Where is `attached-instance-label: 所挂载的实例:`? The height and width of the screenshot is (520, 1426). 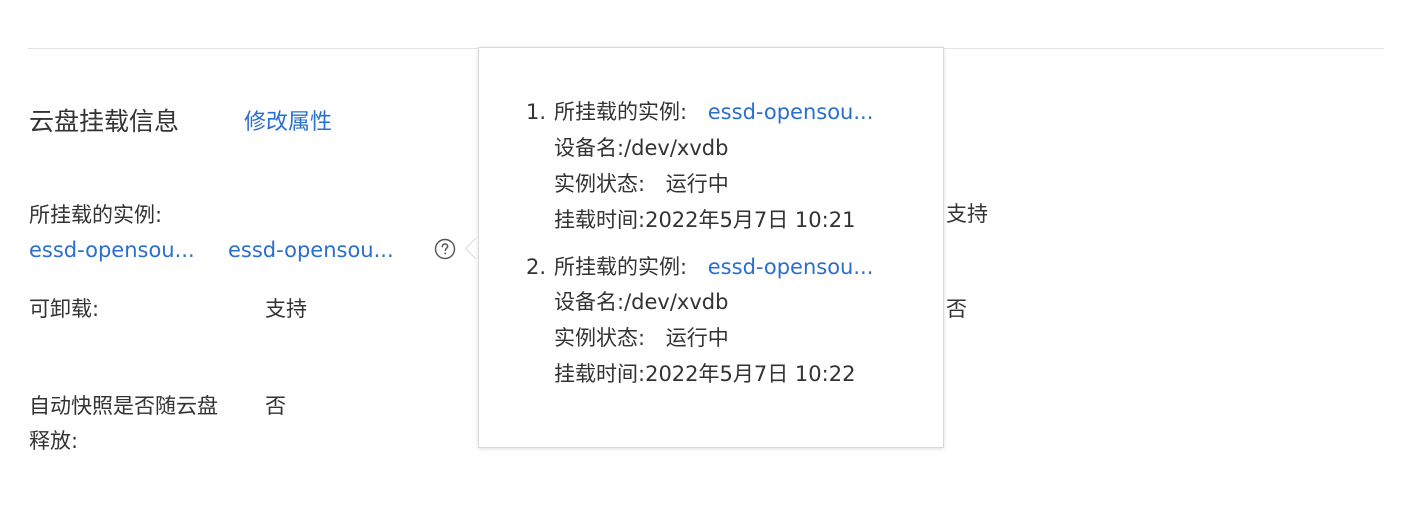
attached-instance-label: 所挂载的实例: is located at coordinates (96, 215).